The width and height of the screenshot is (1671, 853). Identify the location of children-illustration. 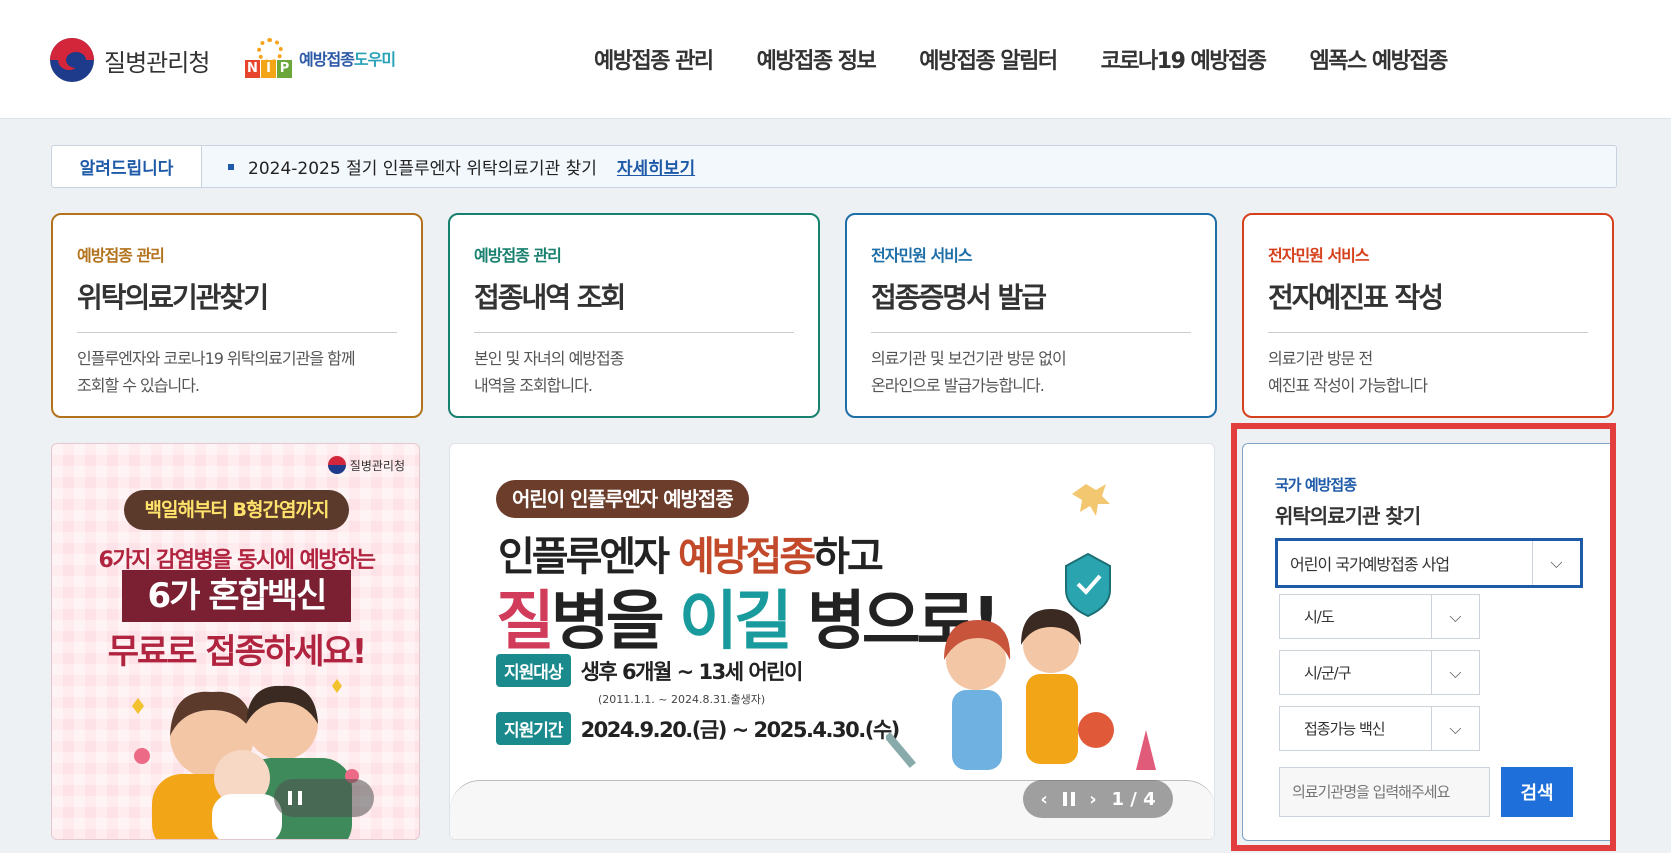
(1021, 627).